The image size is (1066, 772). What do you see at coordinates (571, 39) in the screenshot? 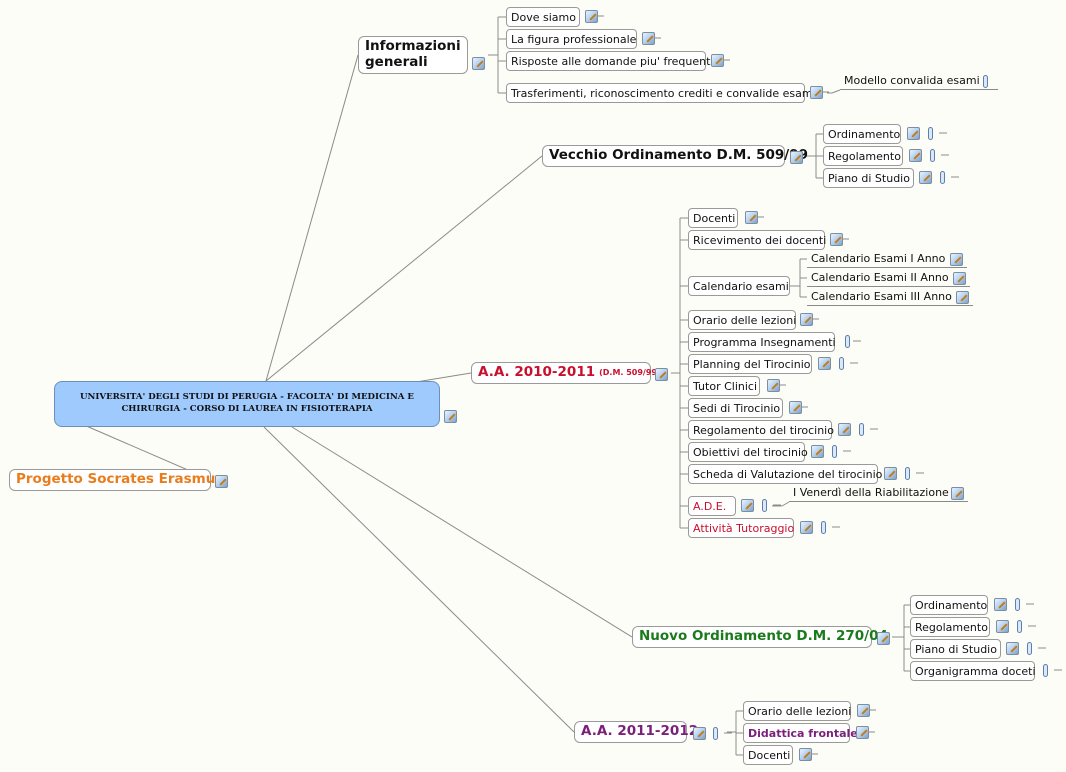
I see `node-figura-professionale: La figura professionale` at bounding box center [571, 39].